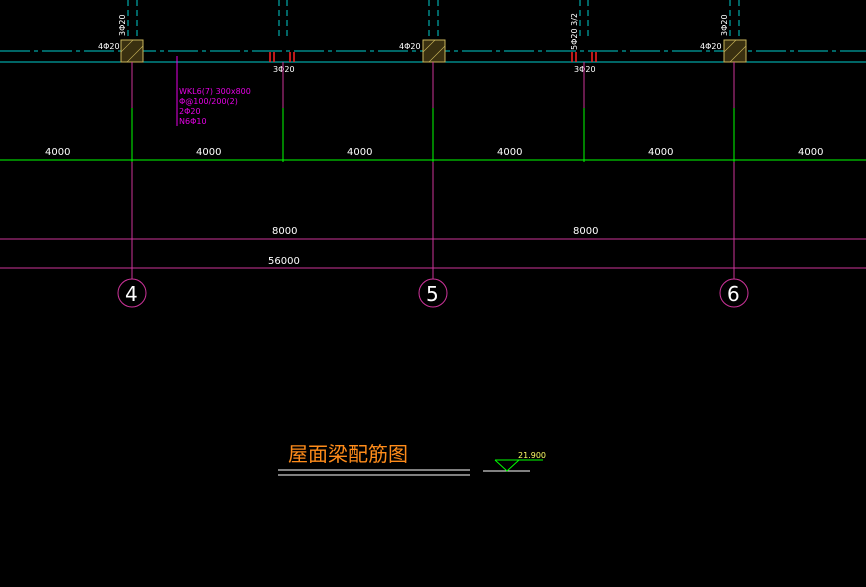  I want to click on rebar-label-left-vertical: 3Φ20, so click(122, 25).